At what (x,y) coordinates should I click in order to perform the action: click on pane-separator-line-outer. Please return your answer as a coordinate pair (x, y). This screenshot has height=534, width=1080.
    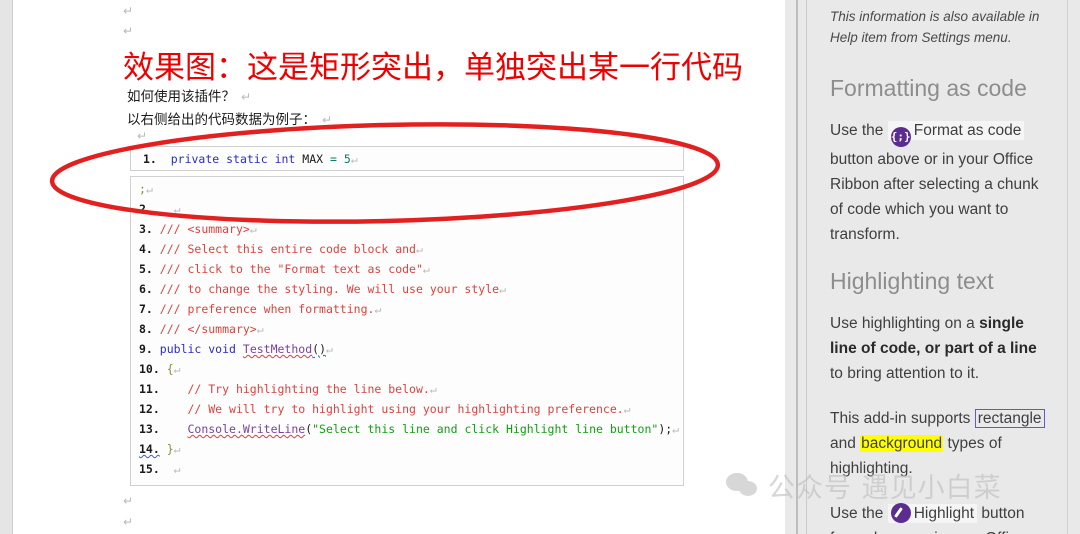
    Looking at the image, I should click on (797, 267).